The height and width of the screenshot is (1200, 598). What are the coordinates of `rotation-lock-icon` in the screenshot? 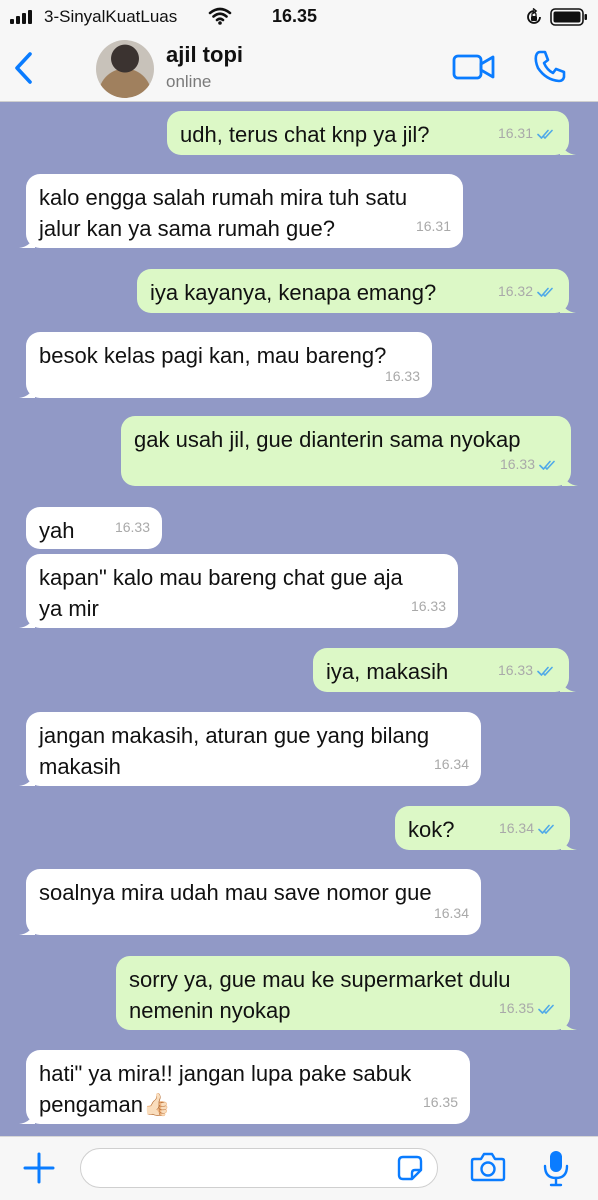 It's located at (534, 16).